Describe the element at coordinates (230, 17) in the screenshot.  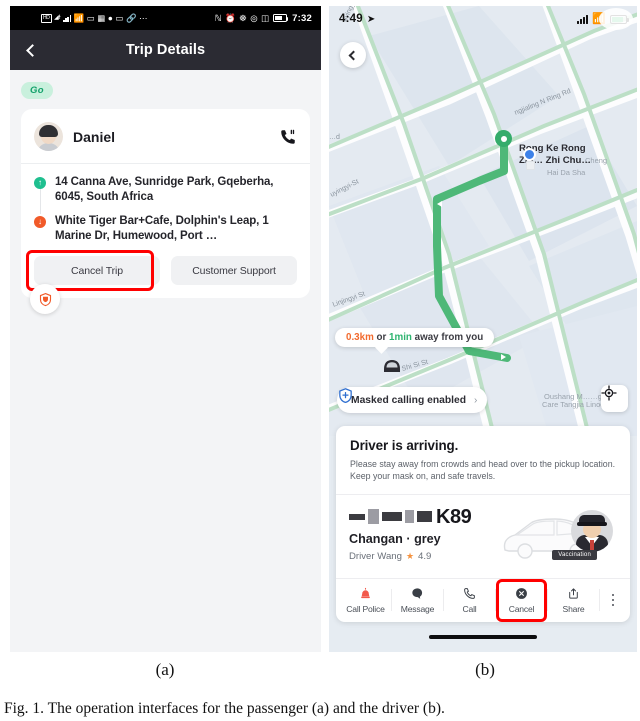
I see `alarm-icon: ⏰` at that location.